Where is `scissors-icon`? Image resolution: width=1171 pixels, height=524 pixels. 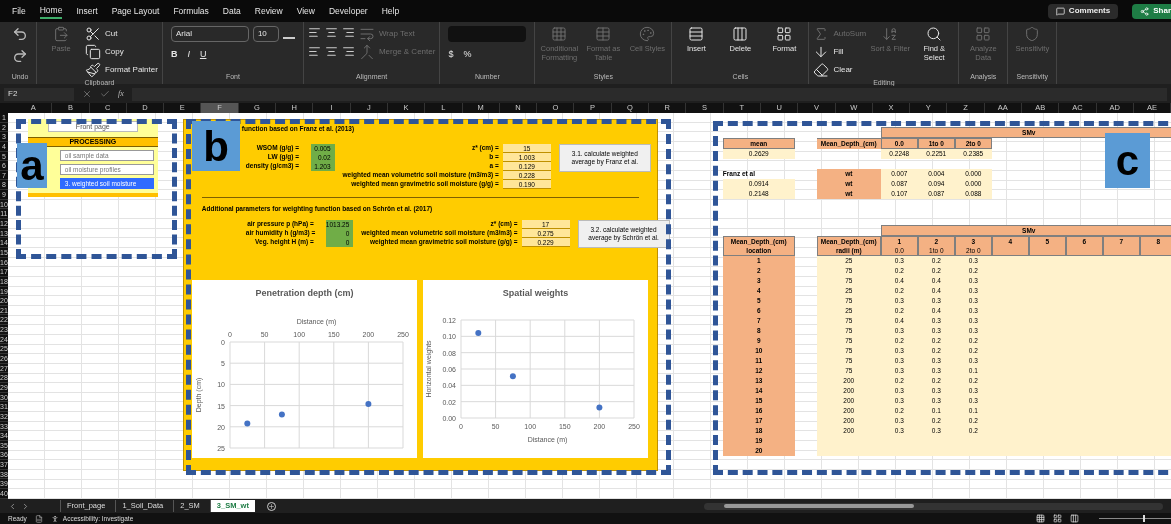
scissors-icon is located at coordinates (93, 34).